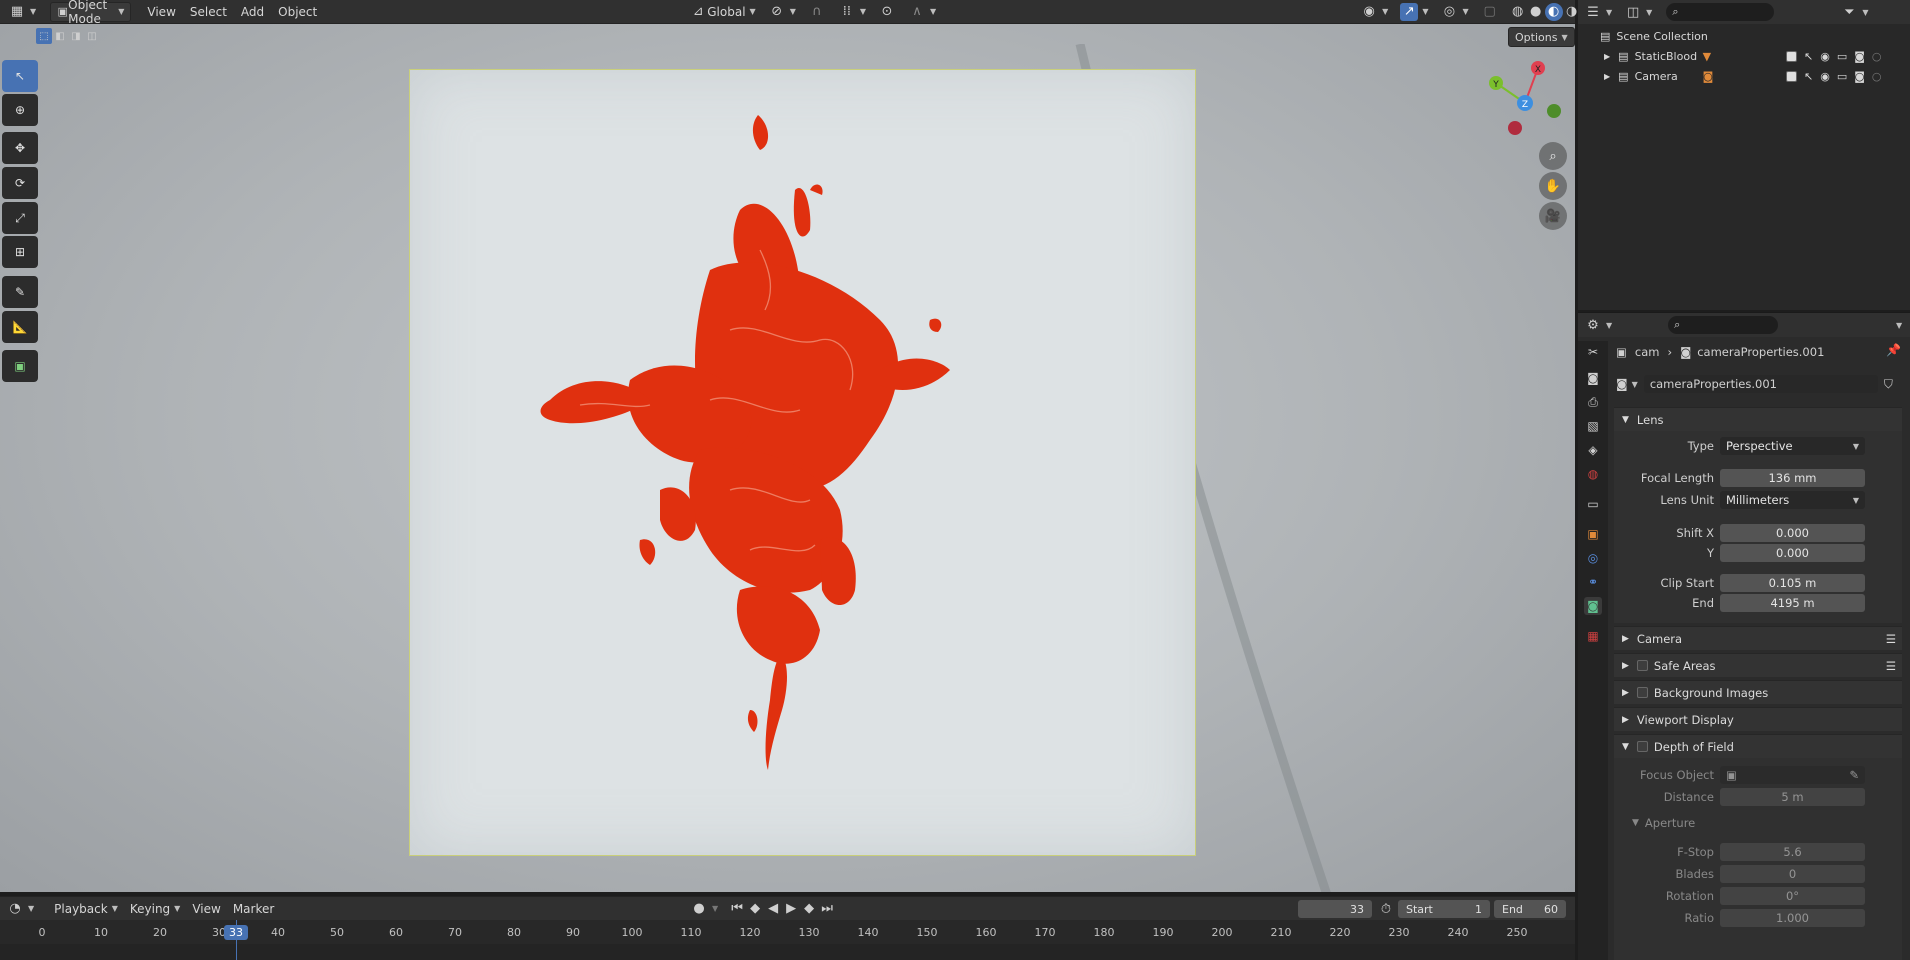 This screenshot has width=1910, height=960. I want to click on lens-unit-dropdown: Millimeters ▼, so click(1792, 500).